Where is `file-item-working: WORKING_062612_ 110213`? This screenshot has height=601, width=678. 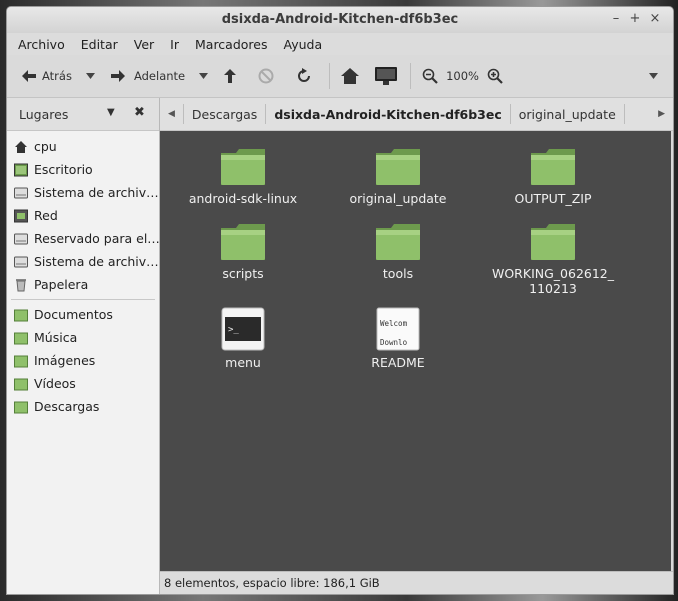
file-item-working: WORKING_062612_ 110213 is located at coordinates (553, 259).